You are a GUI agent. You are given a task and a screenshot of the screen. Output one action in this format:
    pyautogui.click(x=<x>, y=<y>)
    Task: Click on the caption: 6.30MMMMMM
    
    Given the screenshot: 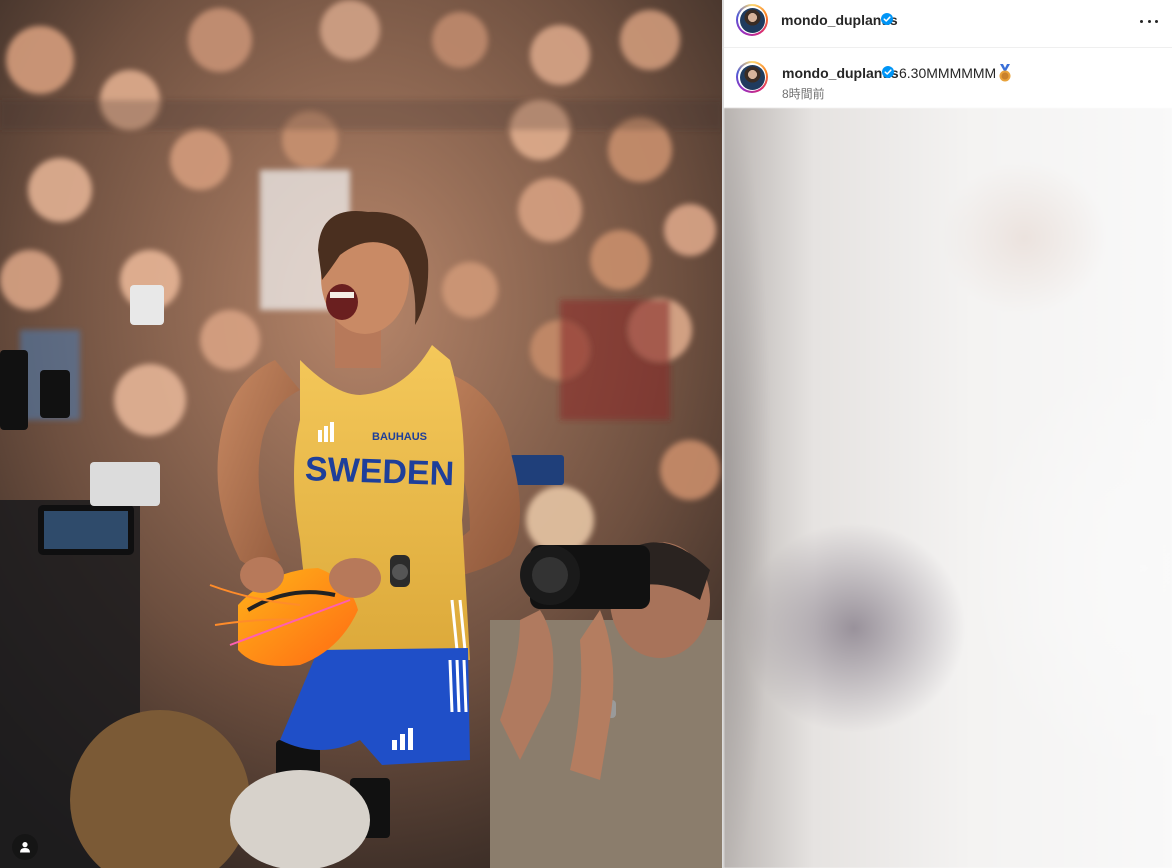 What is the action you would take?
    pyautogui.click(x=956, y=73)
    